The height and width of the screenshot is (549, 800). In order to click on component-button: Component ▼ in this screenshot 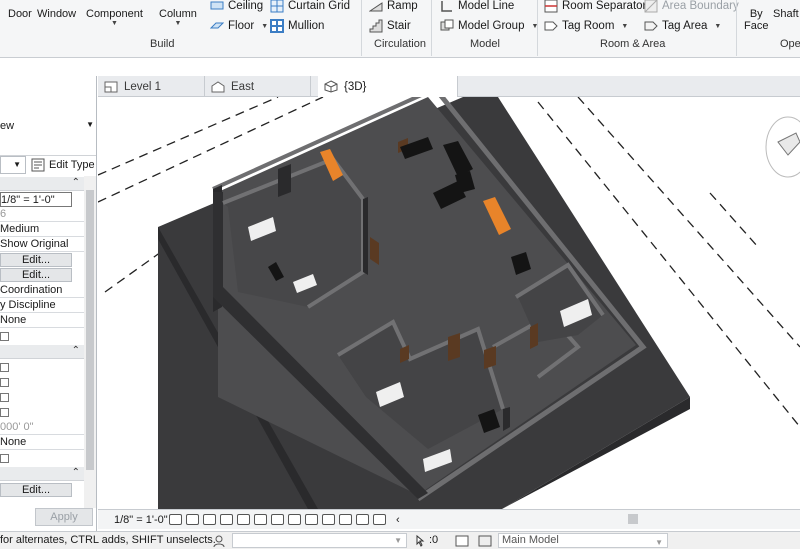, I will do `click(114, 17)`.